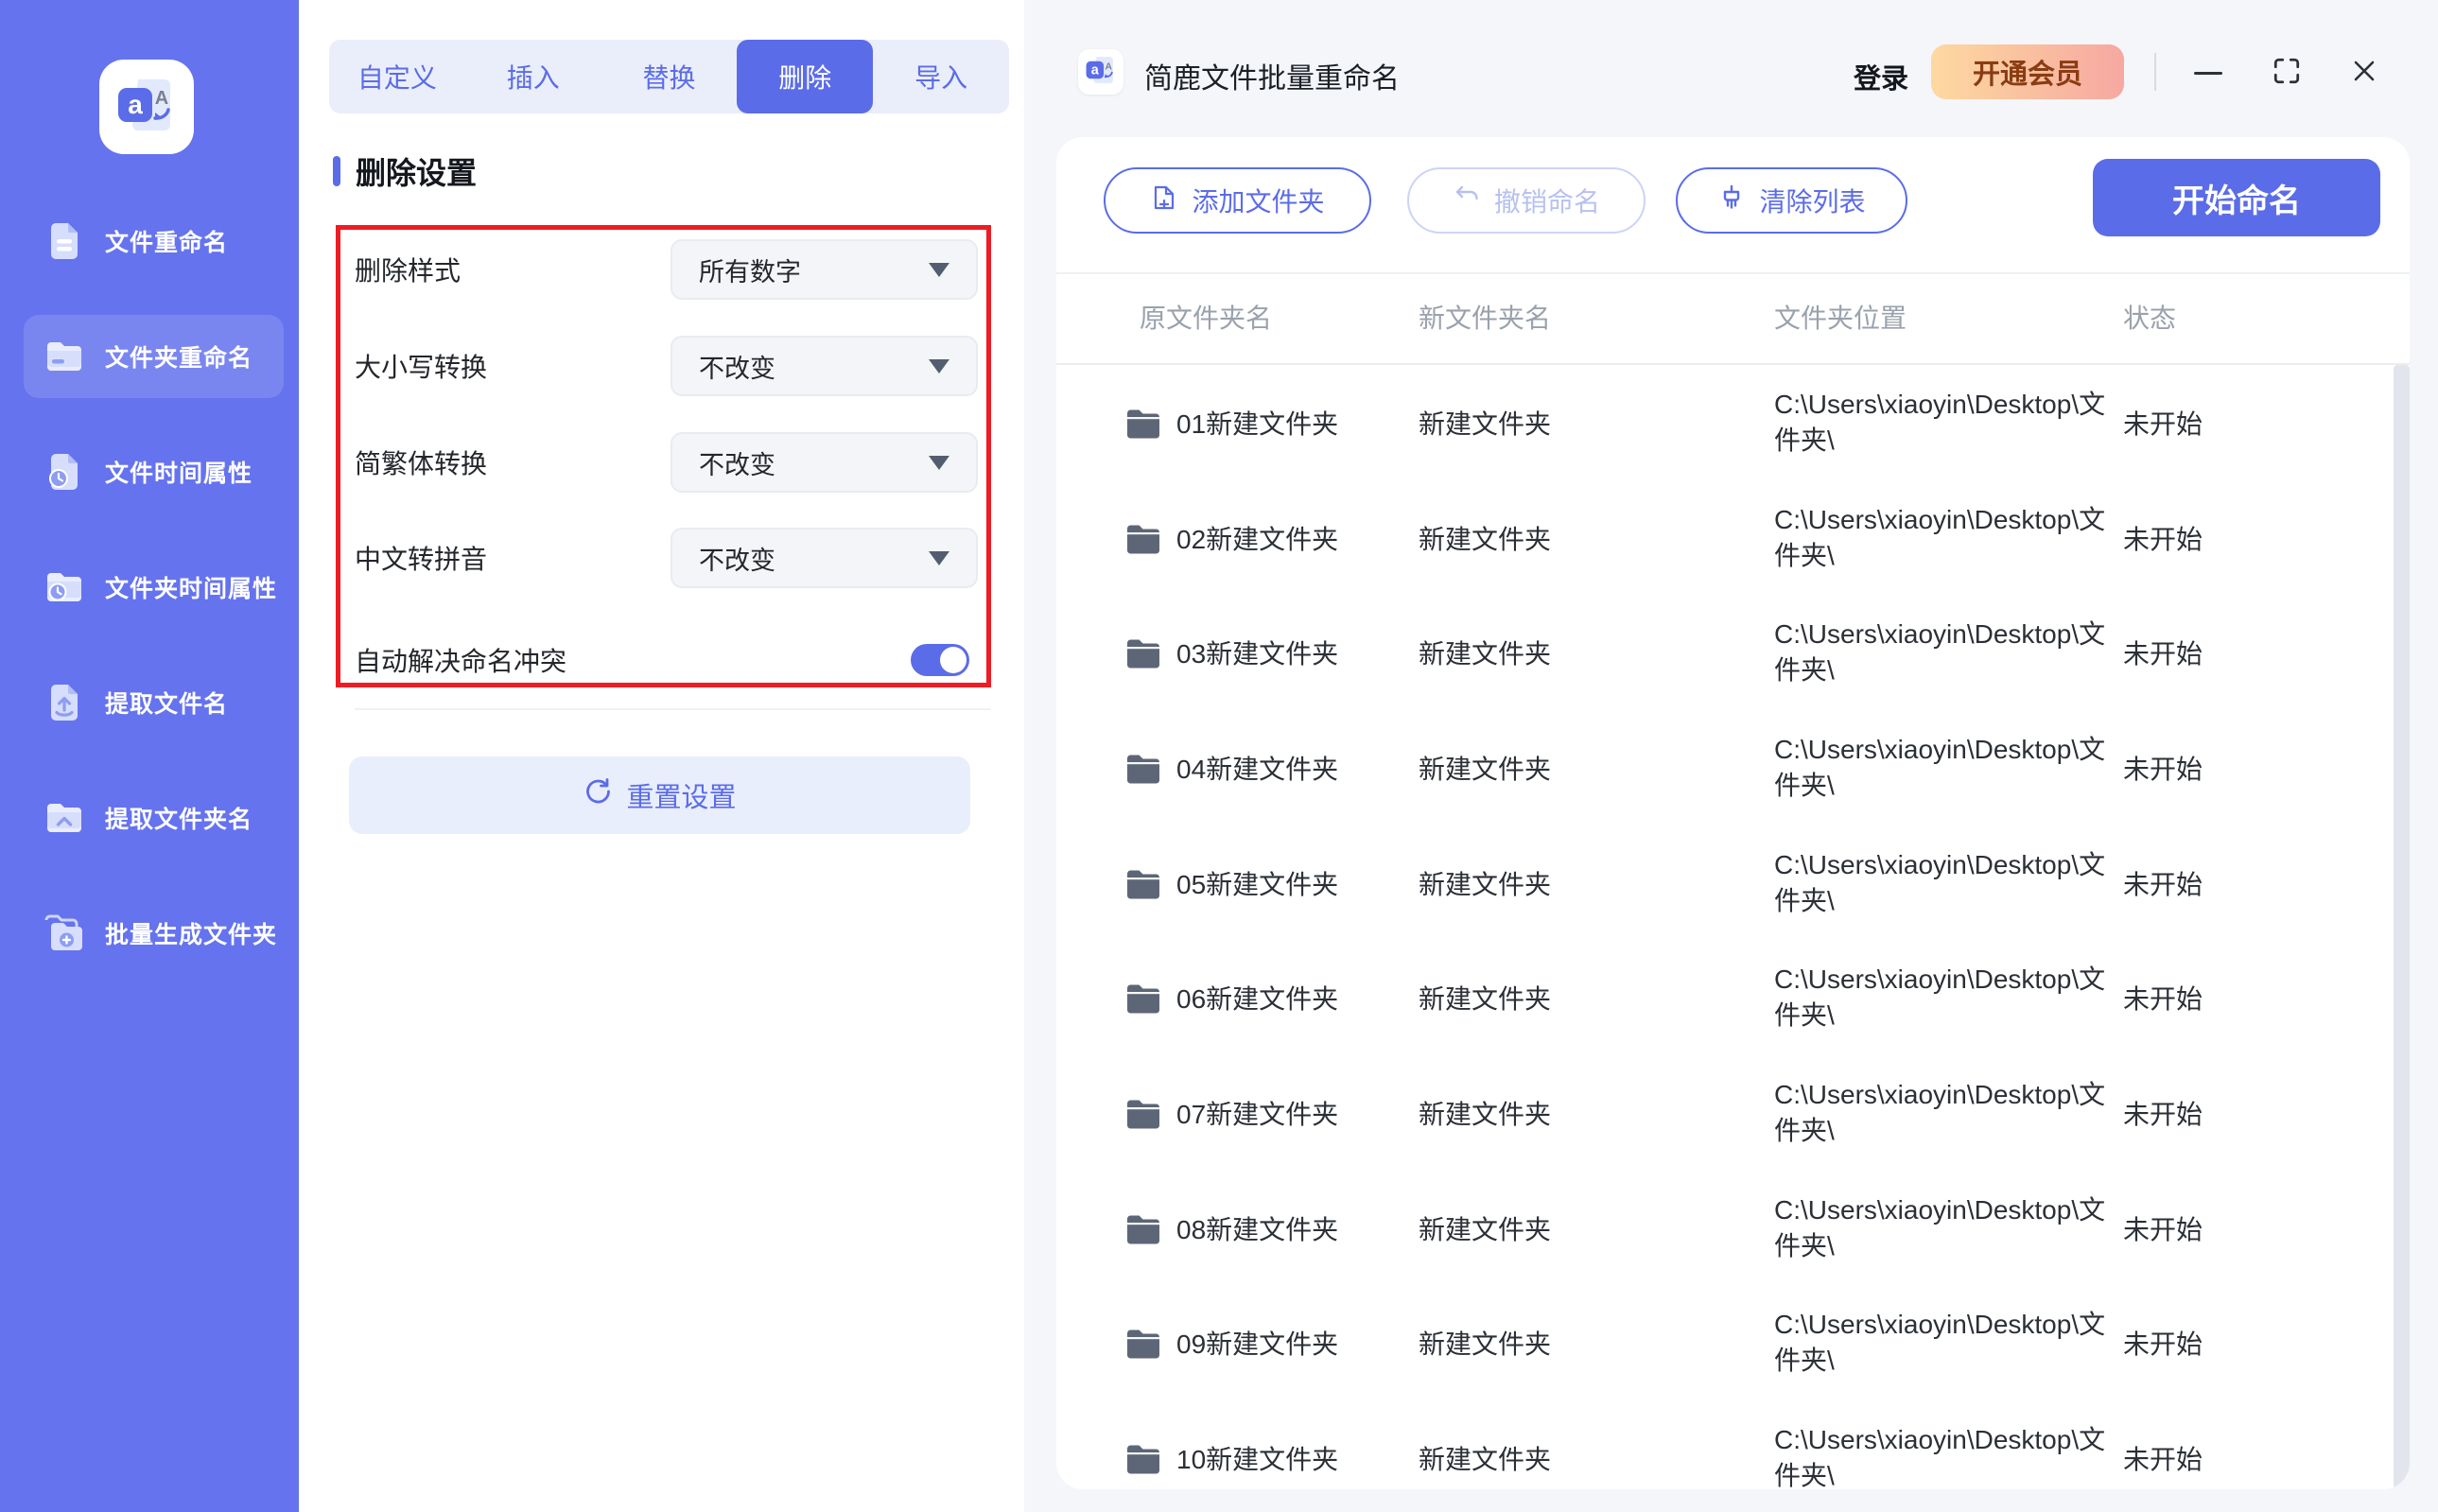 The height and width of the screenshot is (1512, 2438). What do you see at coordinates (1258, 202) in the screenshot?
I see `add-folder-label: 添加文件夹` at bounding box center [1258, 202].